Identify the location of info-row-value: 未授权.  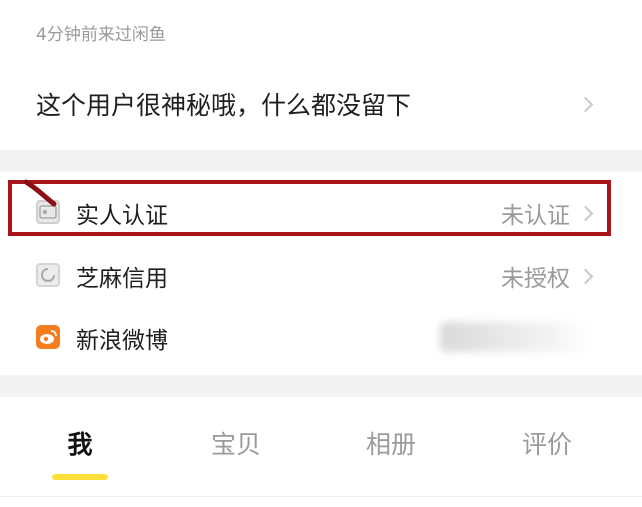
(535, 279).